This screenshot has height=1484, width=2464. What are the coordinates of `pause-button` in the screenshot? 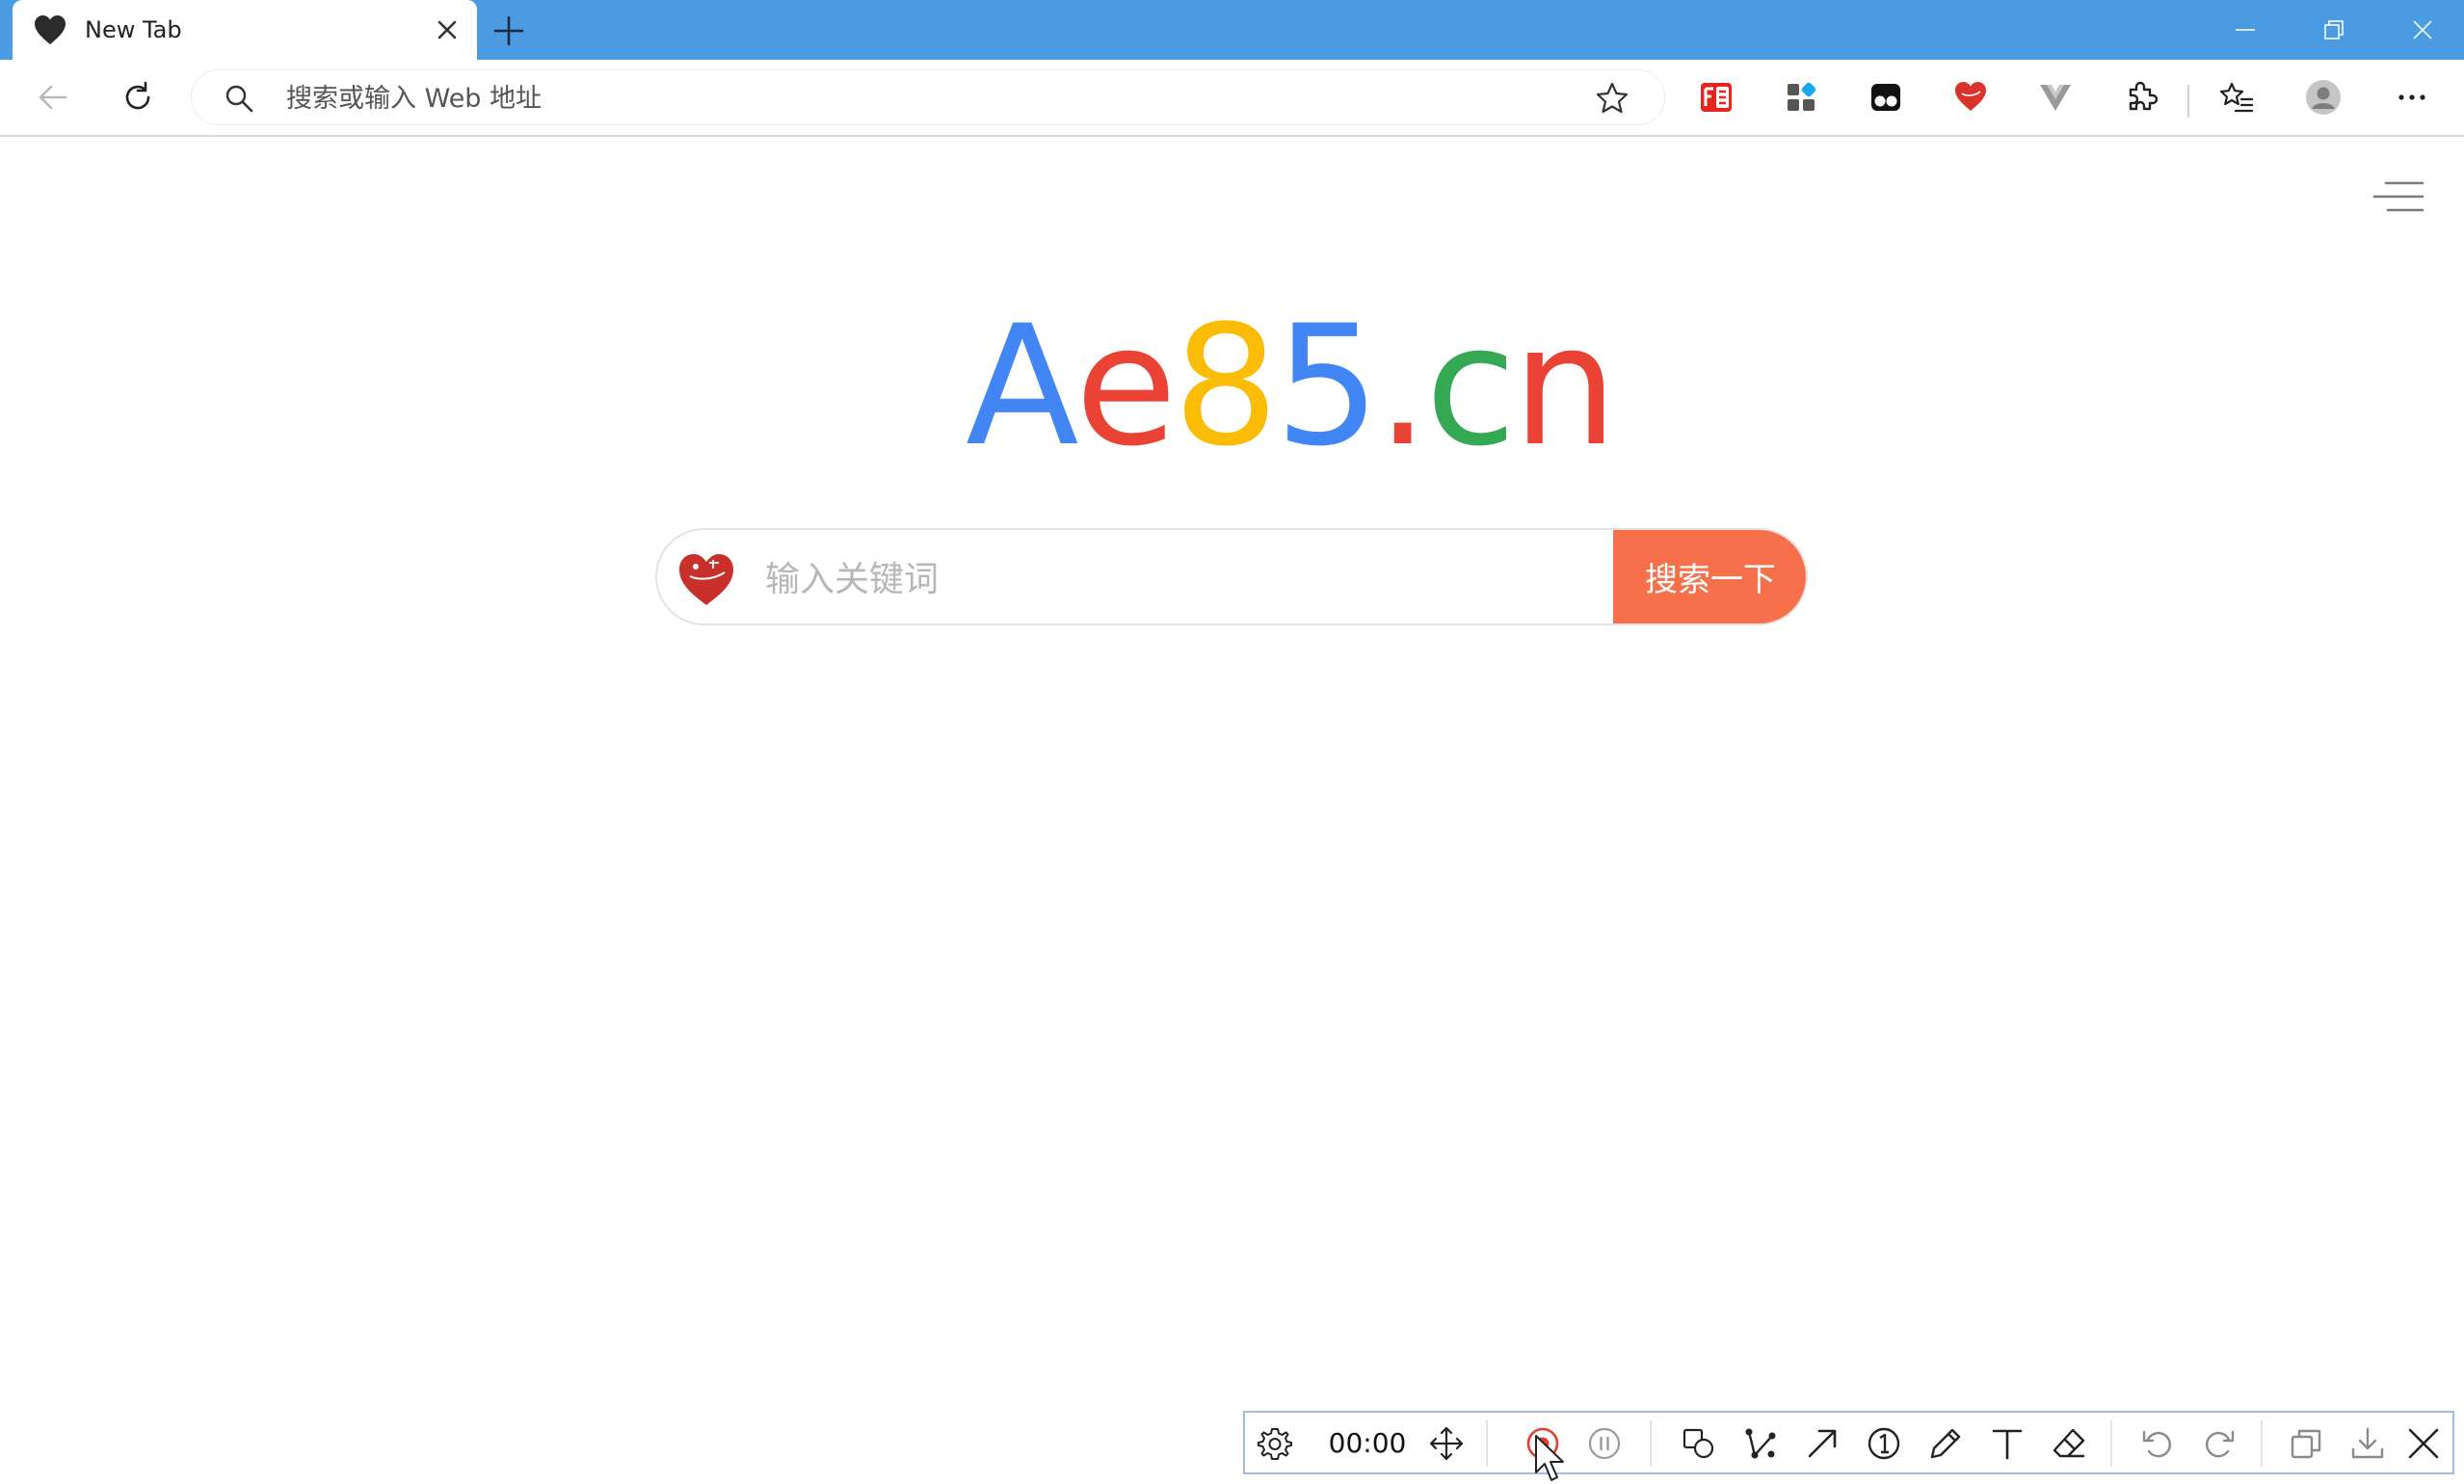 It's located at (1604, 1443).